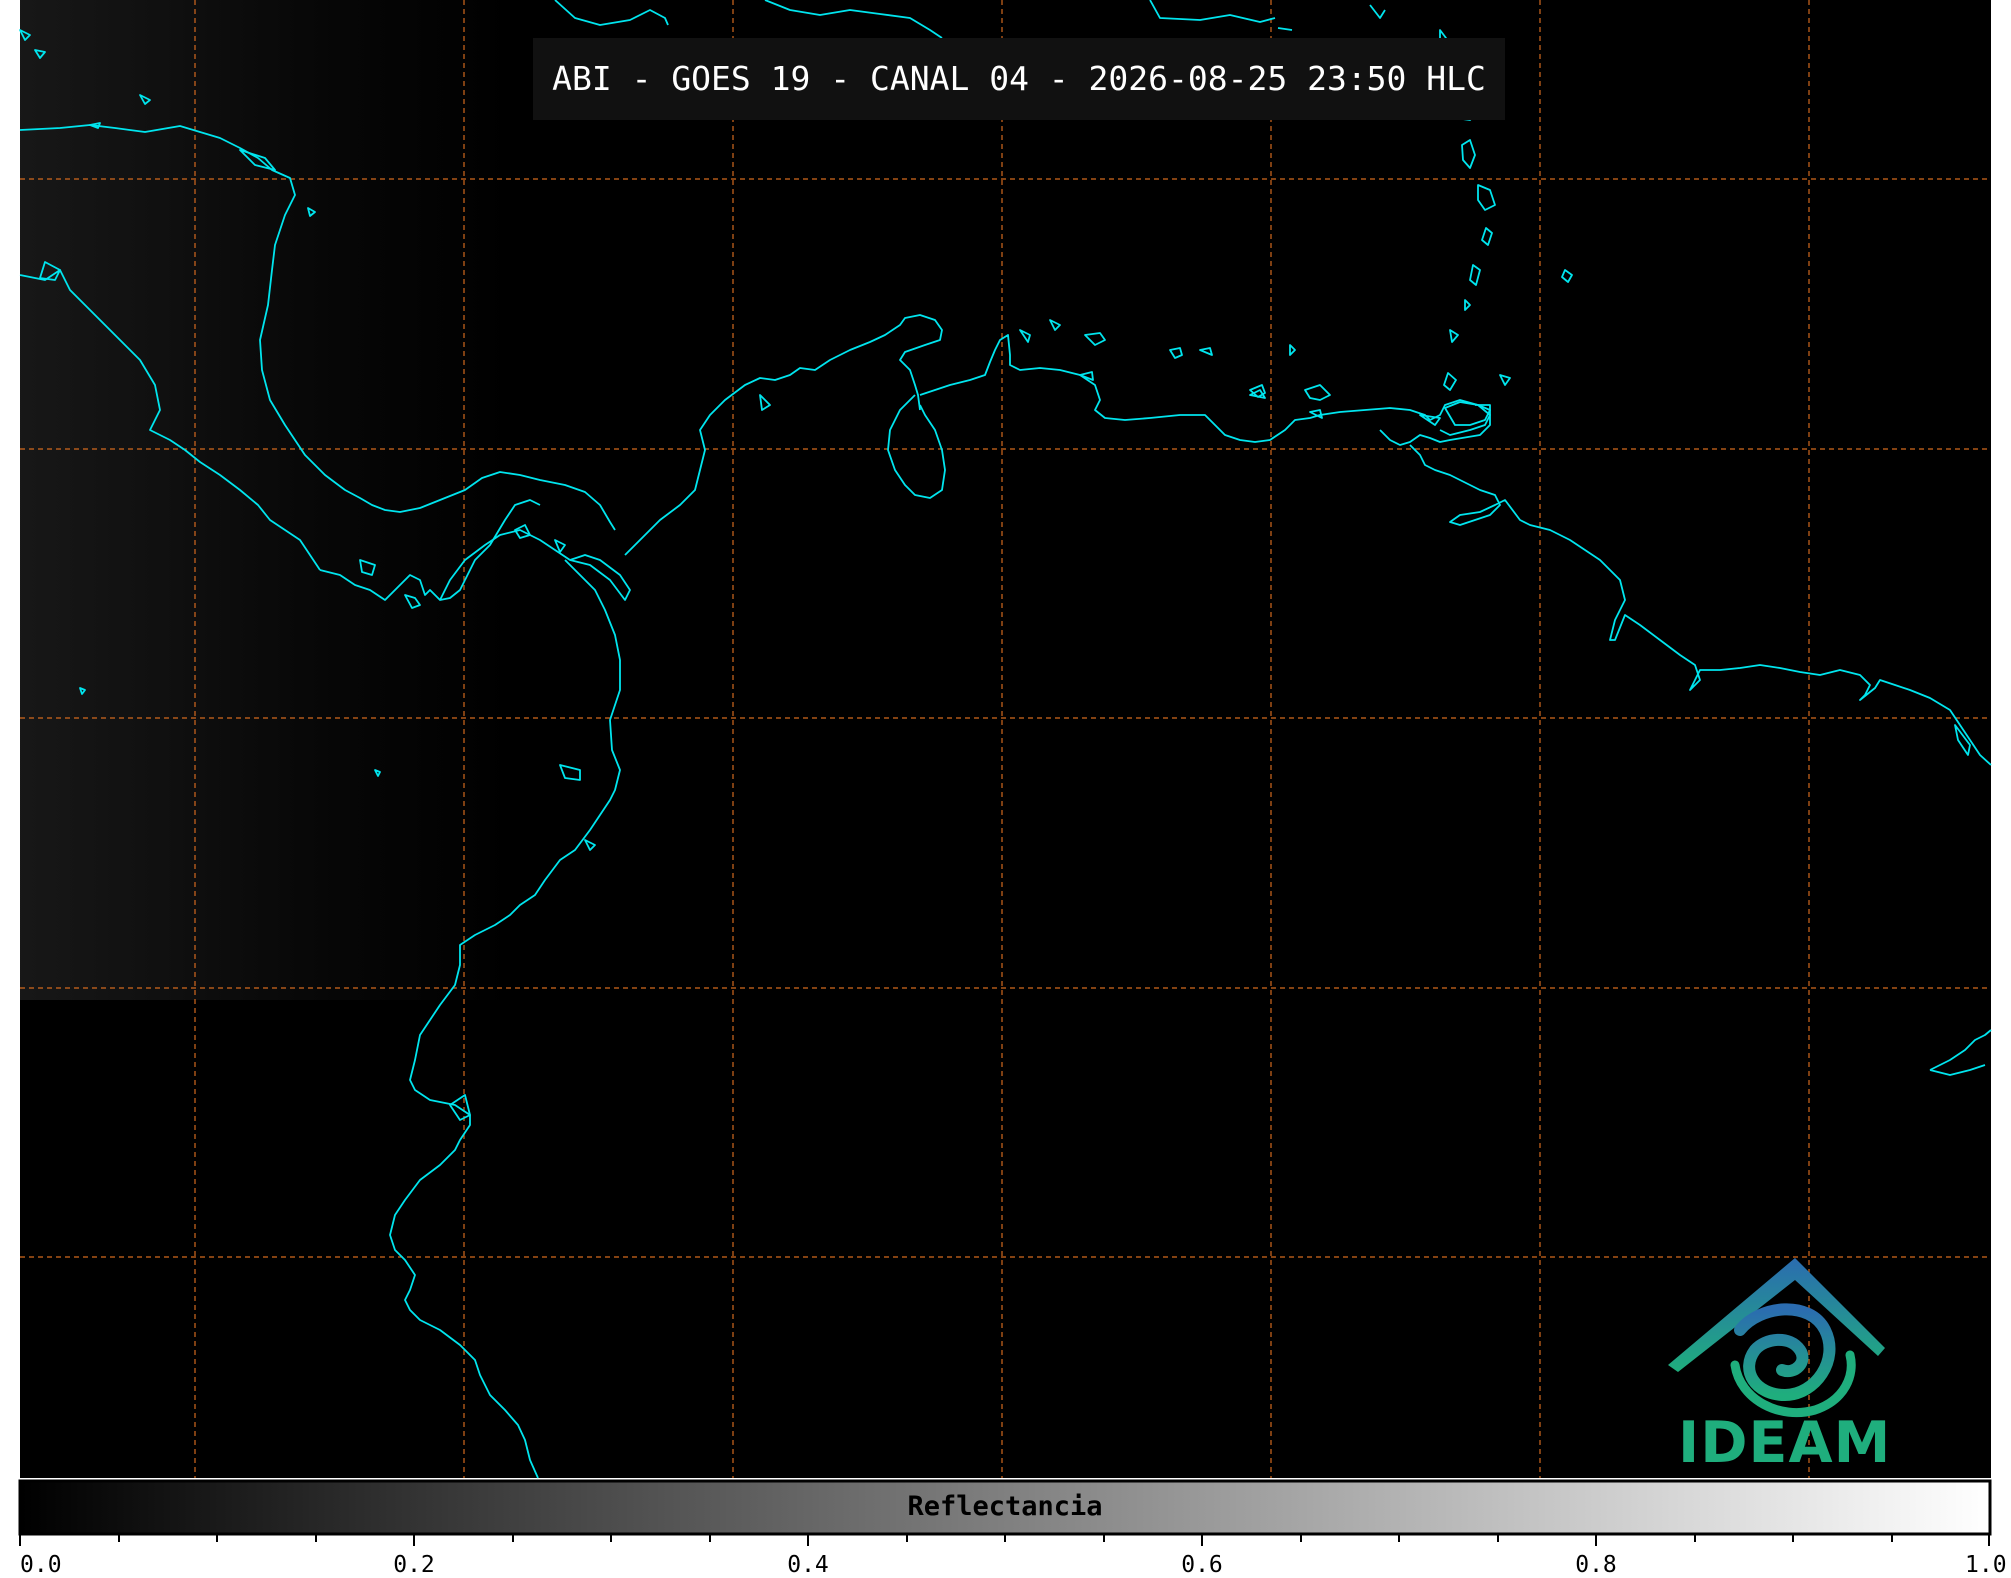  What do you see at coordinates (41, 1565) in the screenshot?
I see `colorbar-tick-label: 0.0` at bounding box center [41, 1565].